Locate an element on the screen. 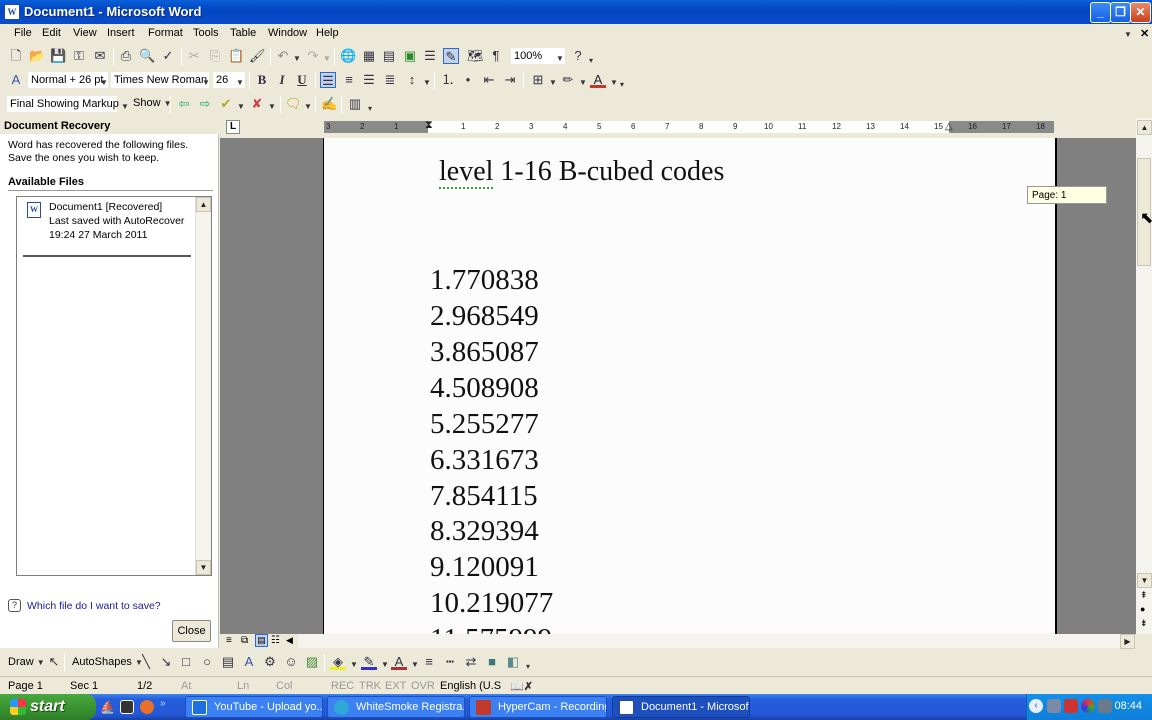 The width and height of the screenshot is (1152, 720). fill-color-dropdown-icon: ▼ is located at coordinates (354, 664).